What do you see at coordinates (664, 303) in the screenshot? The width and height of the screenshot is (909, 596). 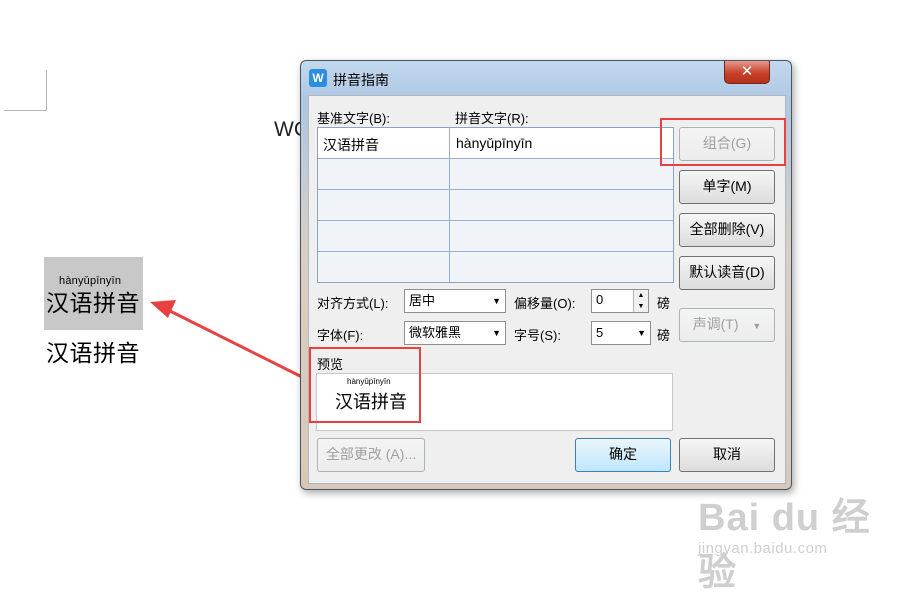 I see `offset-unit: 磅` at bounding box center [664, 303].